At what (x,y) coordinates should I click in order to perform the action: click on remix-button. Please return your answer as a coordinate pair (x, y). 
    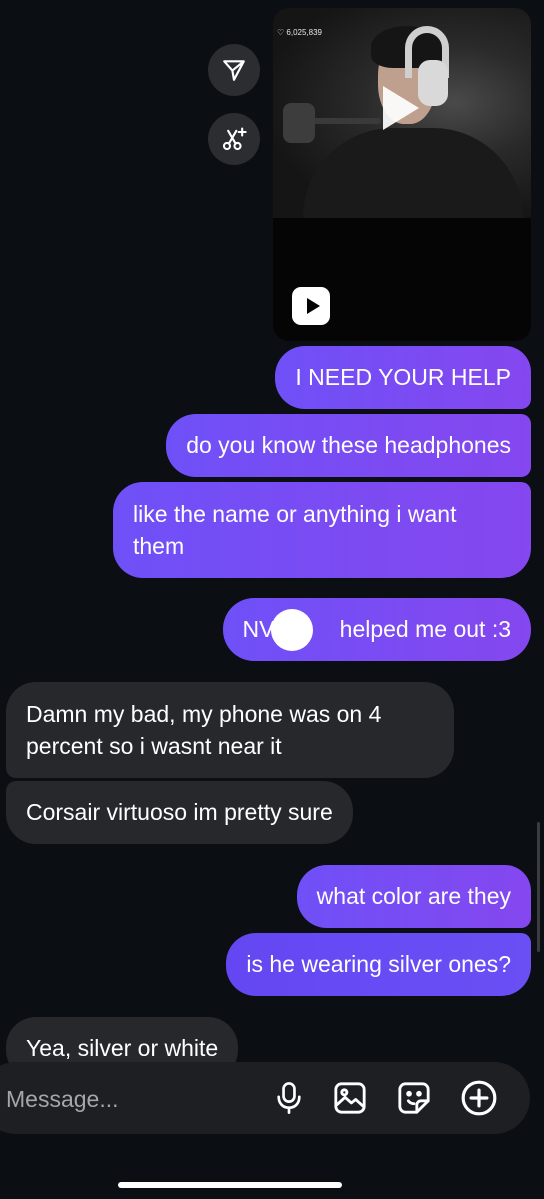
    Looking at the image, I should click on (234, 139).